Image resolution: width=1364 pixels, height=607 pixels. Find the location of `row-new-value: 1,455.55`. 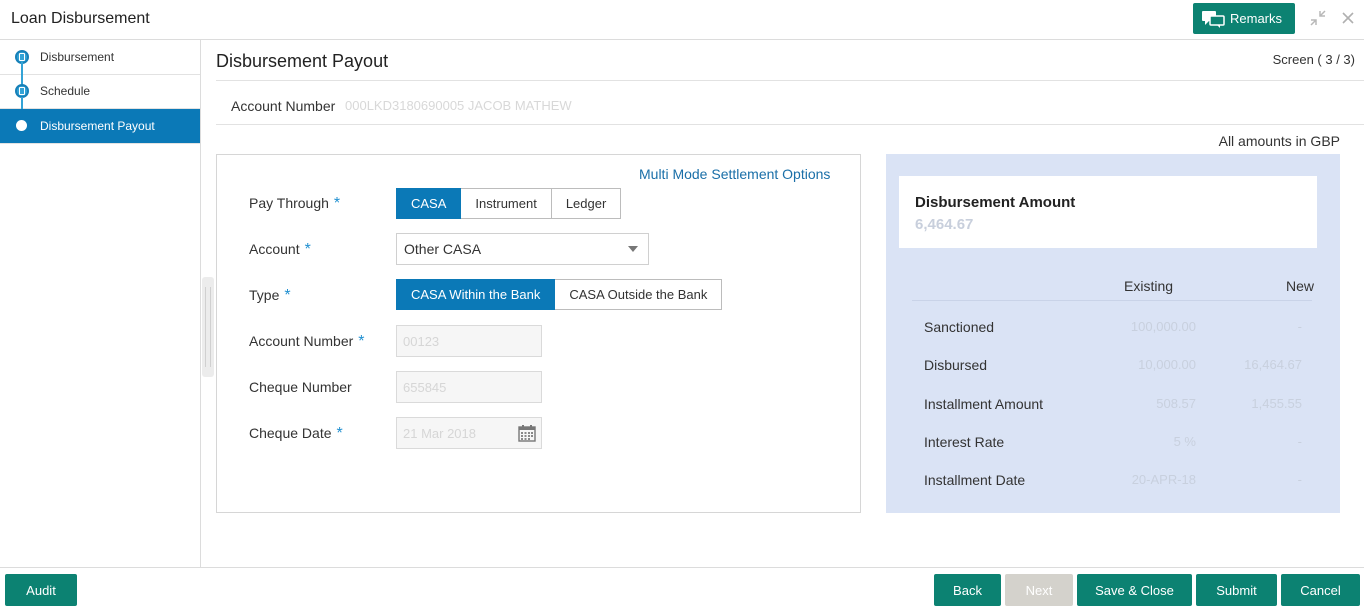

row-new-value: 1,455.55 is located at coordinates (1276, 403).